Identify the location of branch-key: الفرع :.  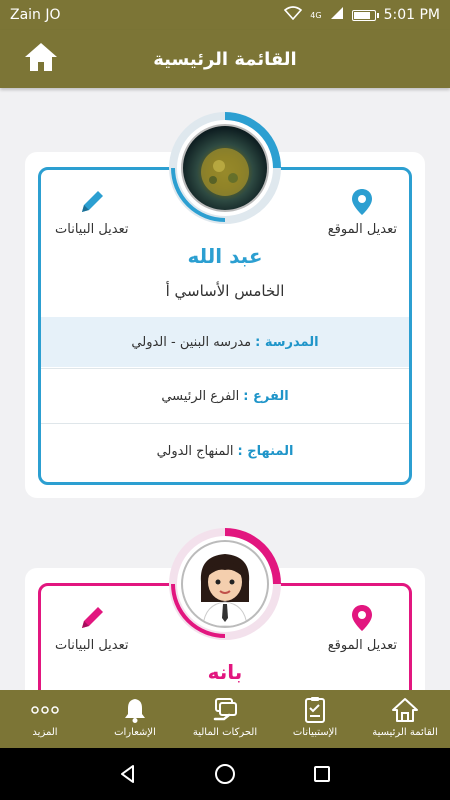
(266, 396).